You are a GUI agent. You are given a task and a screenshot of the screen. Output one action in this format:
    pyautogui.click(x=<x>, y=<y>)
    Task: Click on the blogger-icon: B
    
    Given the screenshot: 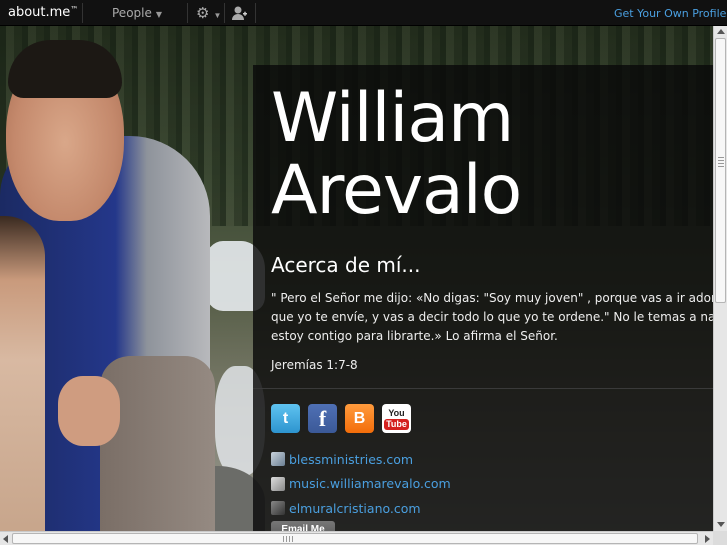 What is the action you would take?
    pyautogui.click(x=359, y=418)
    